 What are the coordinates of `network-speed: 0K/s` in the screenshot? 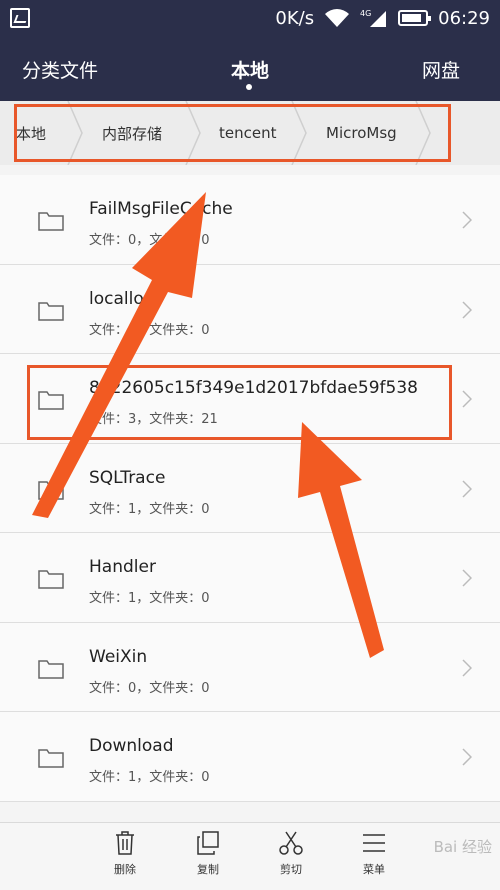 It's located at (295, 18).